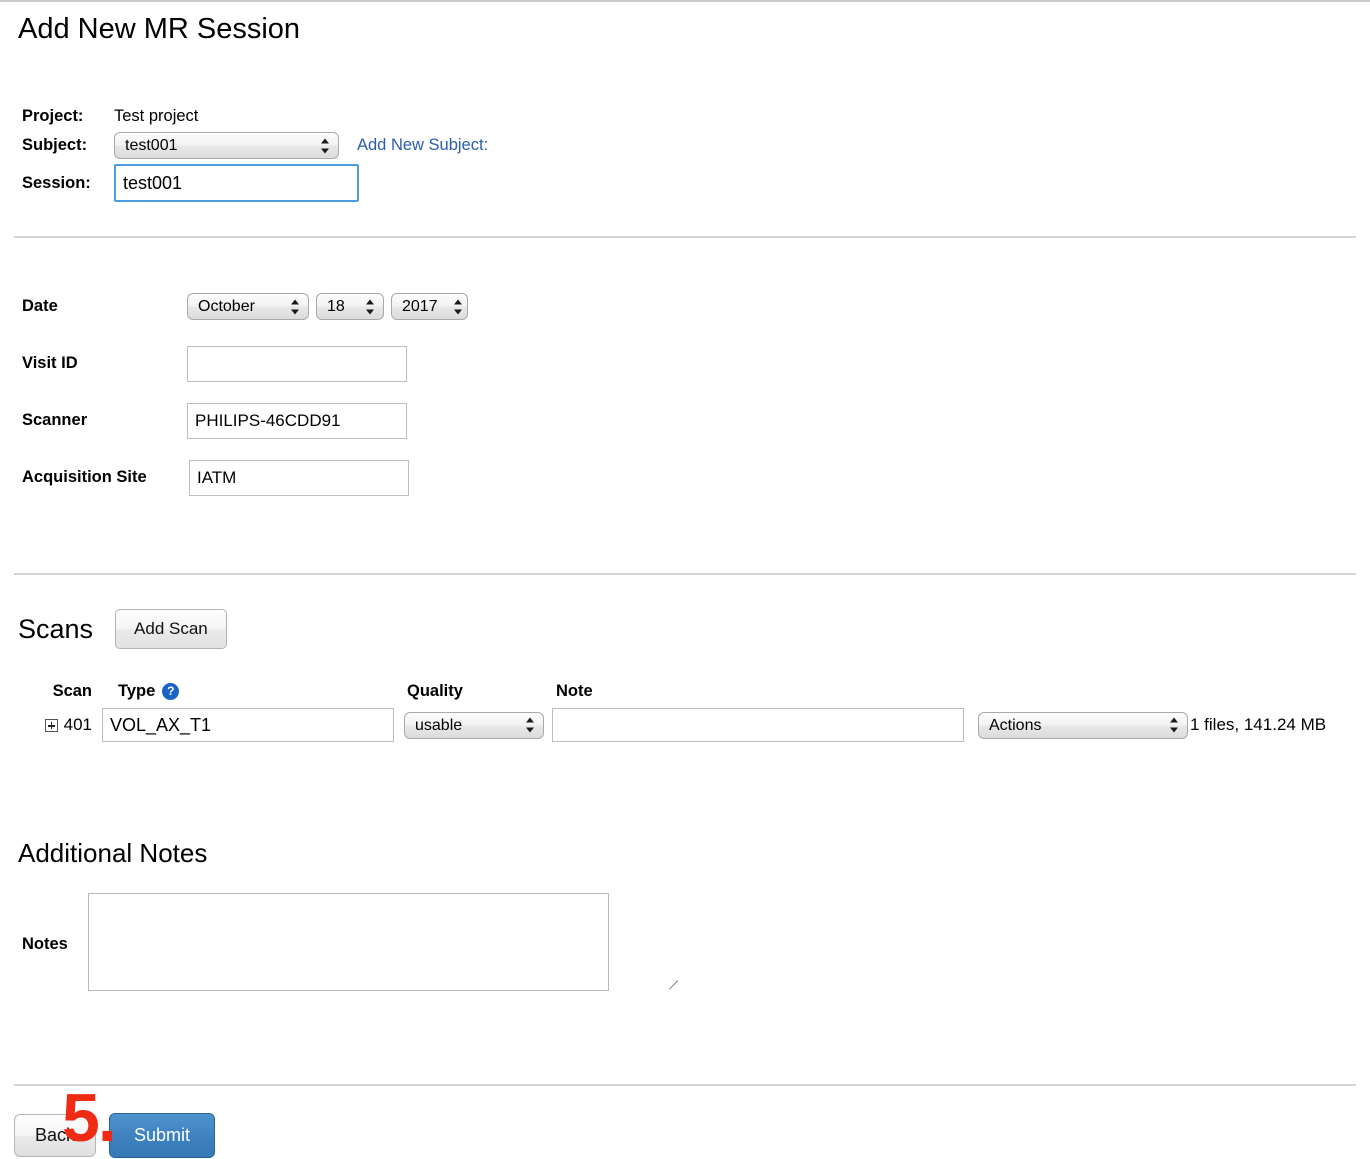  Describe the element at coordinates (40, 306) in the screenshot. I see `date-label: Date` at that location.